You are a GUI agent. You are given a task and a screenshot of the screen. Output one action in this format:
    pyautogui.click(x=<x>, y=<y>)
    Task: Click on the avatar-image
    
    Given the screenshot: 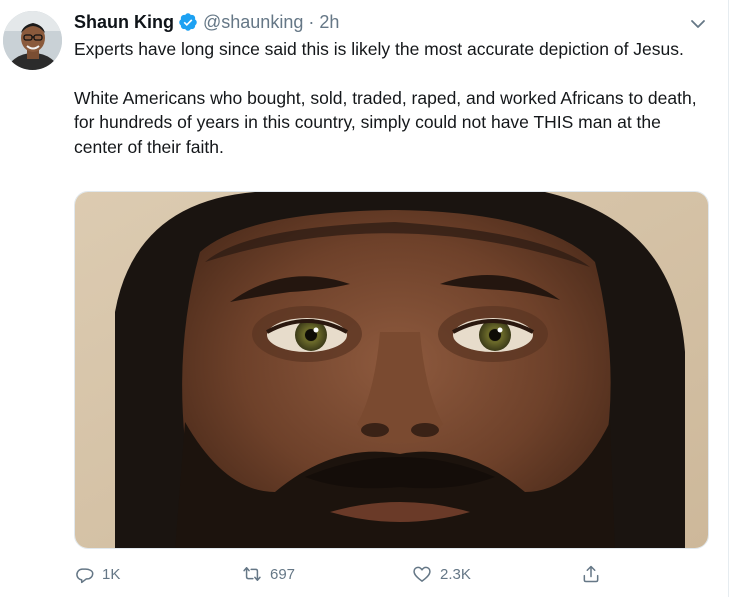 What is the action you would take?
    pyautogui.click(x=32, y=40)
    